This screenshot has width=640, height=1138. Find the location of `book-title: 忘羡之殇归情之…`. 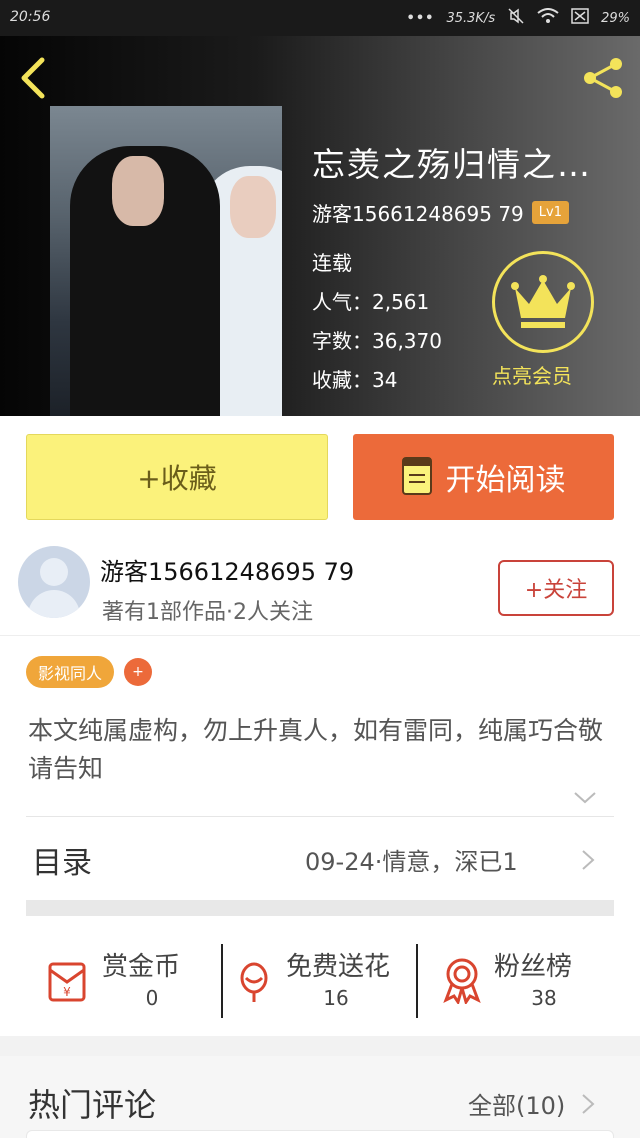

book-title: 忘羡之殇归情之… is located at coordinates (452, 164).